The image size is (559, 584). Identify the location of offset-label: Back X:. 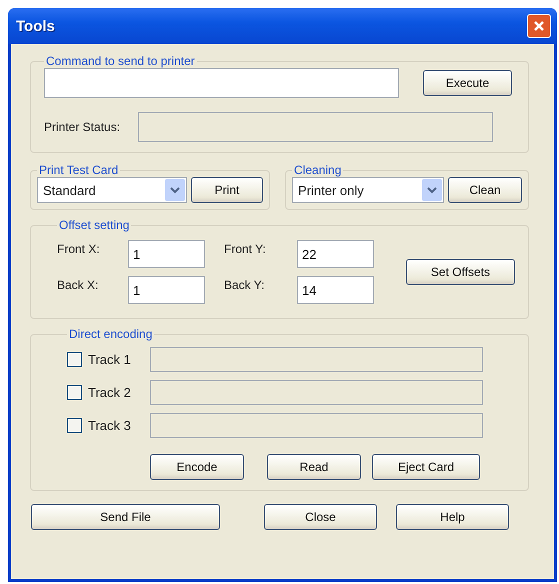
(78, 284).